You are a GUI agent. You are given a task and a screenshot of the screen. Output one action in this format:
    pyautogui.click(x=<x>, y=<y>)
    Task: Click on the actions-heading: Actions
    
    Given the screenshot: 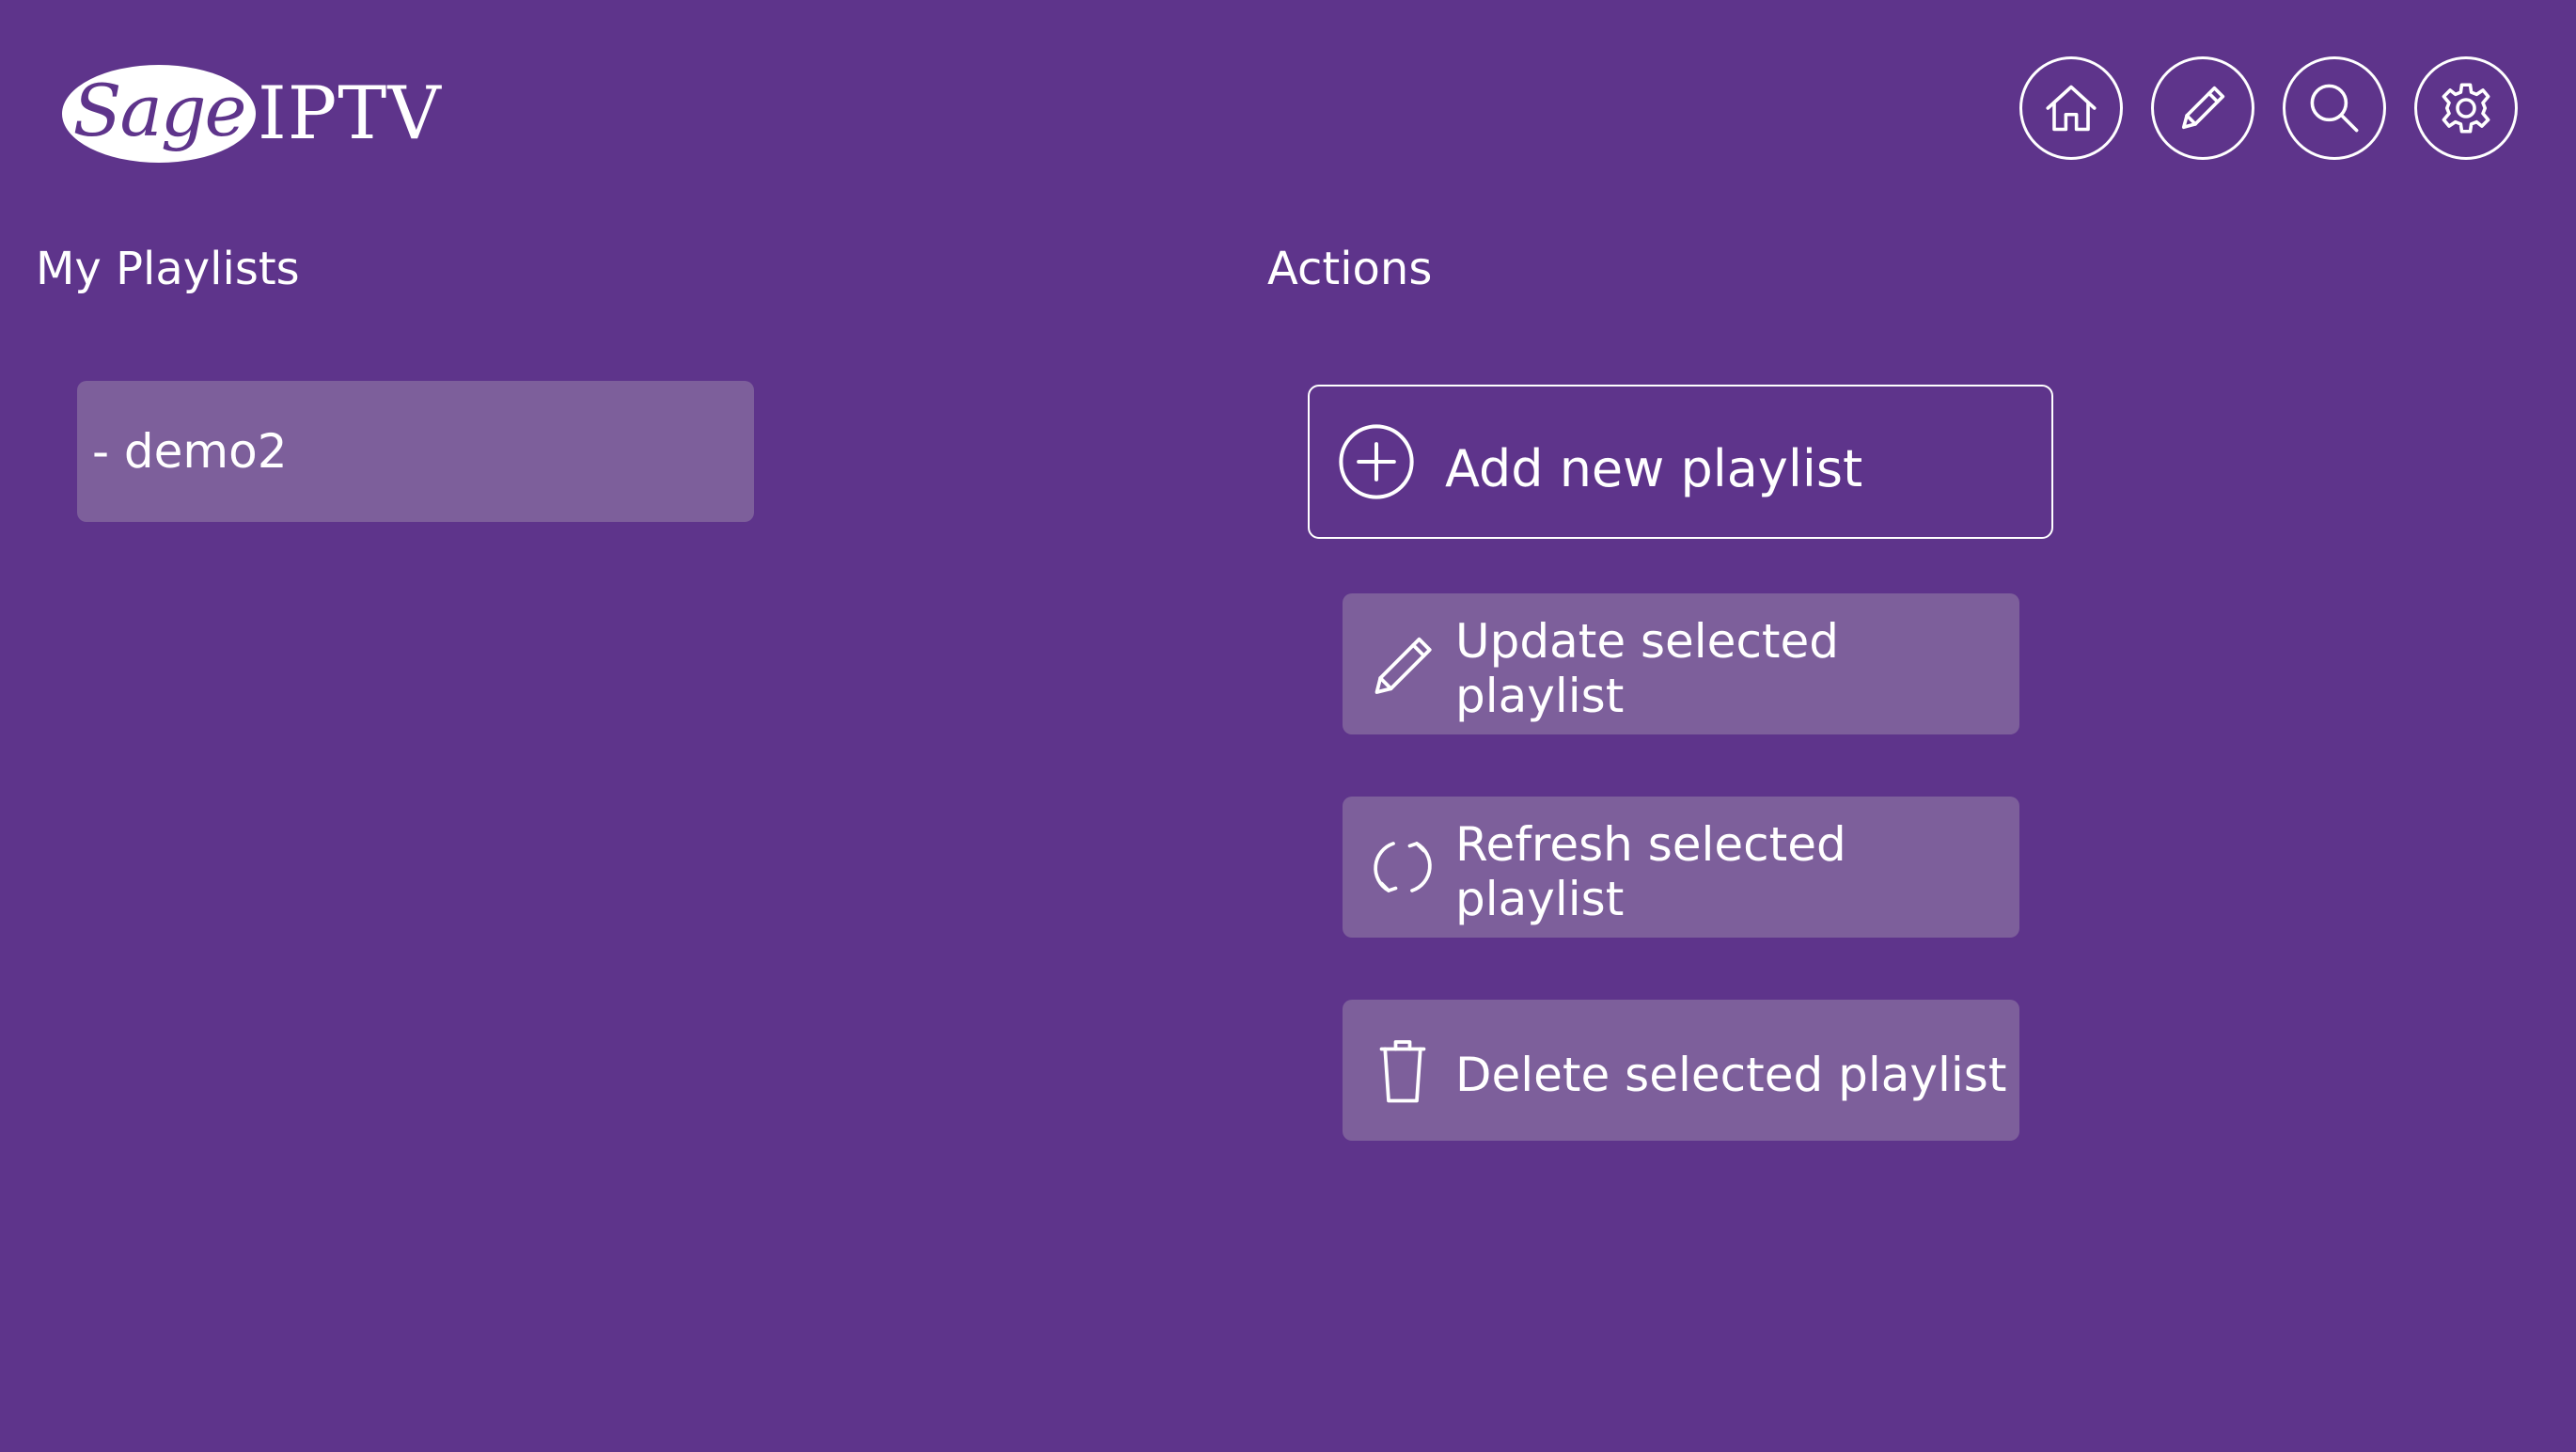 What is the action you would take?
    pyautogui.click(x=1350, y=269)
    